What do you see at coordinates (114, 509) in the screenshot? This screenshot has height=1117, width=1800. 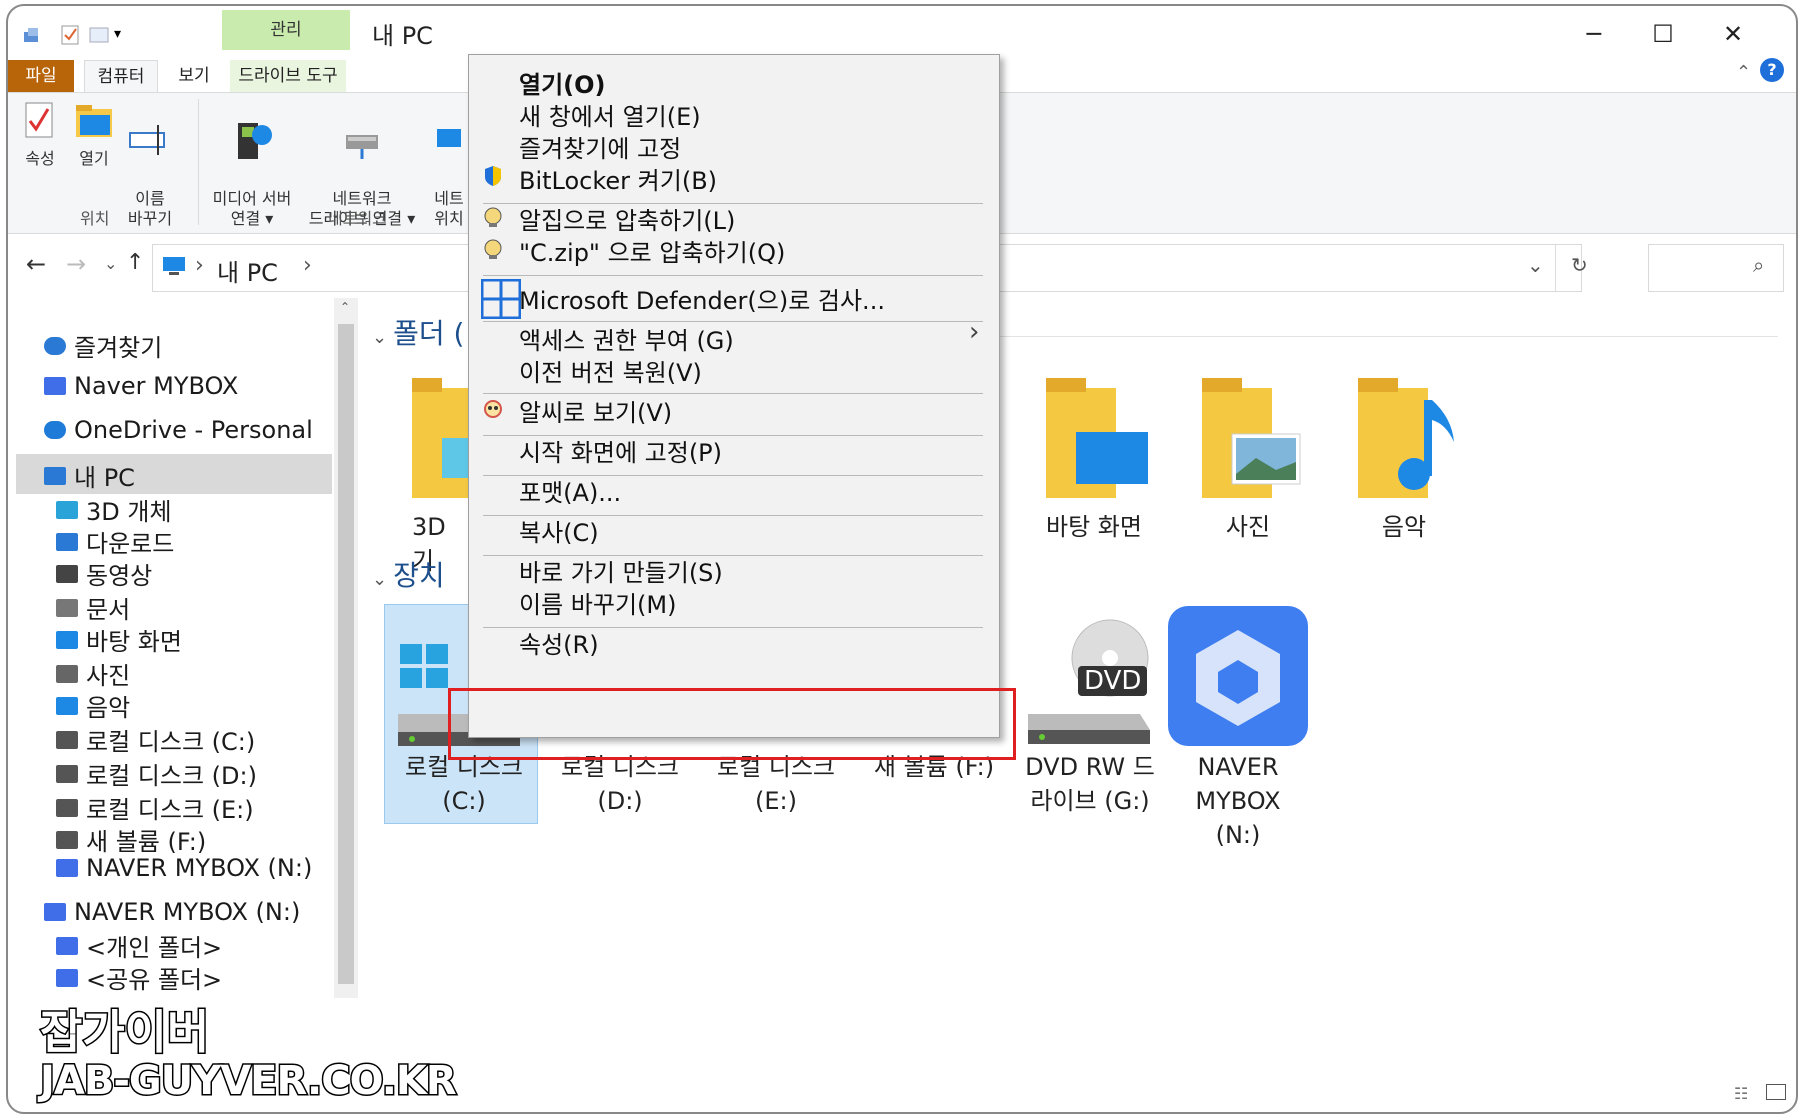 I see `nav-item: 3D 개체` at bounding box center [114, 509].